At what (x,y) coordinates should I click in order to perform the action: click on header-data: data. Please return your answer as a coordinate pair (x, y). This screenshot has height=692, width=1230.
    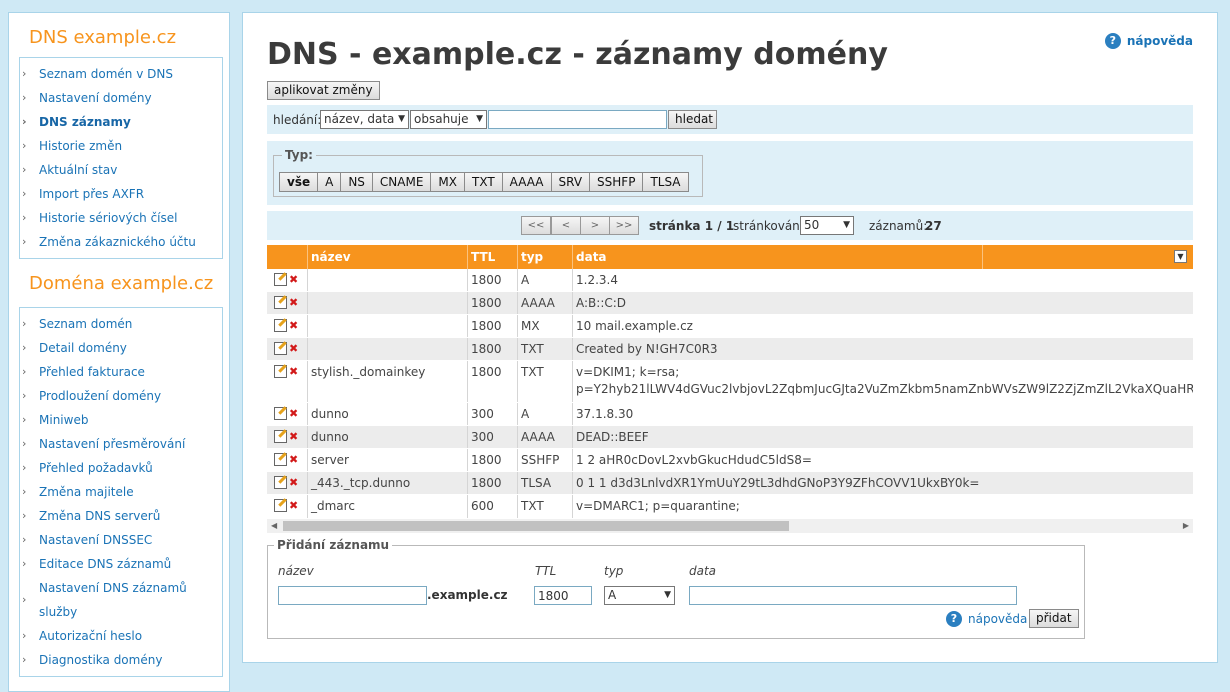
    Looking at the image, I should click on (777, 257).